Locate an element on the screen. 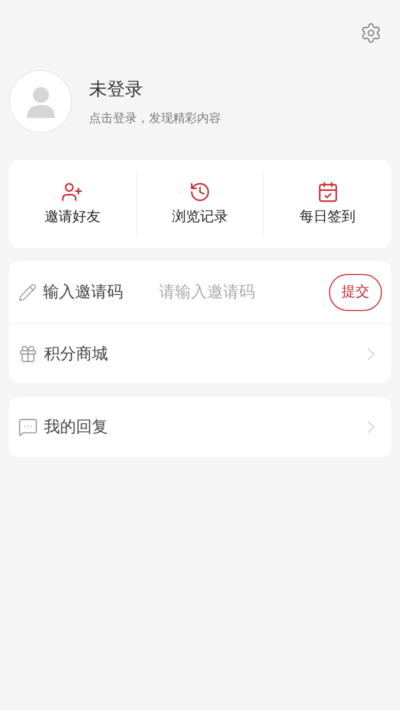 The image size is (400, 710). calendar-check-icon is located at coordinates (327, 191).